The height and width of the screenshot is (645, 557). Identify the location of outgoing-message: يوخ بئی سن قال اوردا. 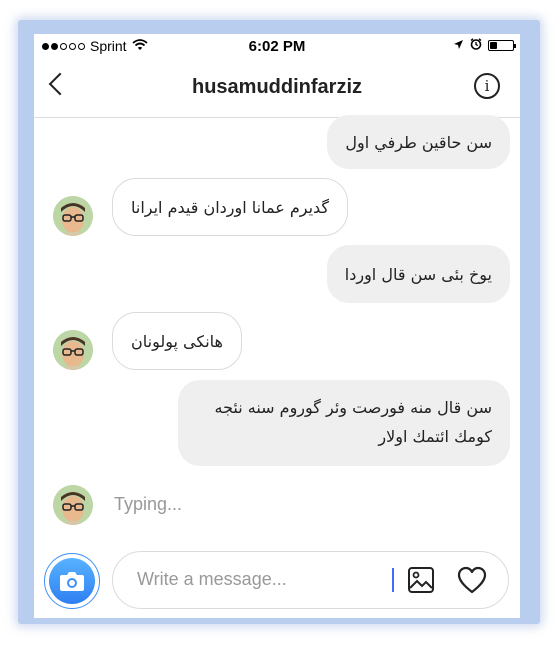
(418, 274).